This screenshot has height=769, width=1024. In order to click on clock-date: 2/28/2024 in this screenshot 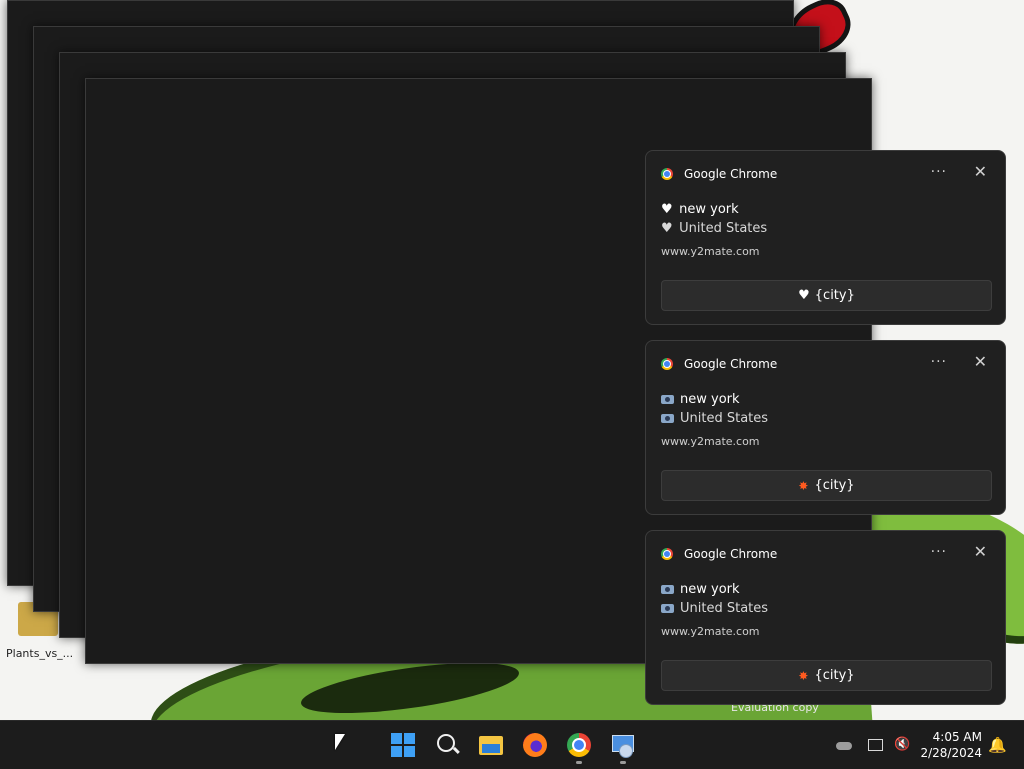, I will do `click(951, 753)`.